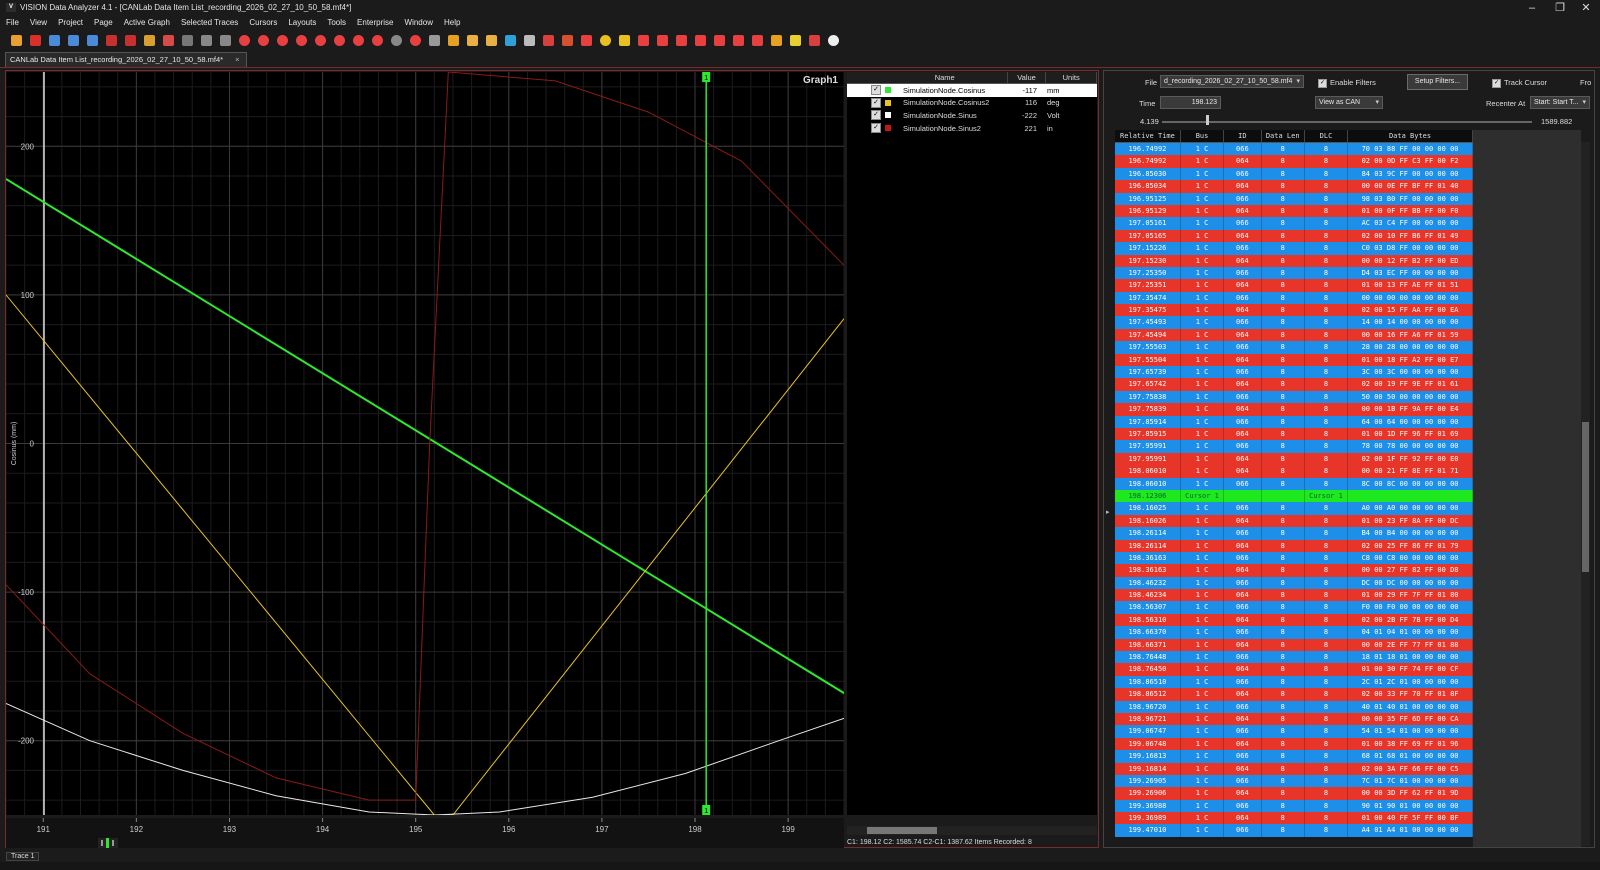 The width and height of the screenshot is (1600, 870). Describe the element at coordinates (1294, 781) in the screenshot. I see `table-row: 199.26905 1 C 066 8 8 7C 01 7C 01 00 00 00 00` at that location.